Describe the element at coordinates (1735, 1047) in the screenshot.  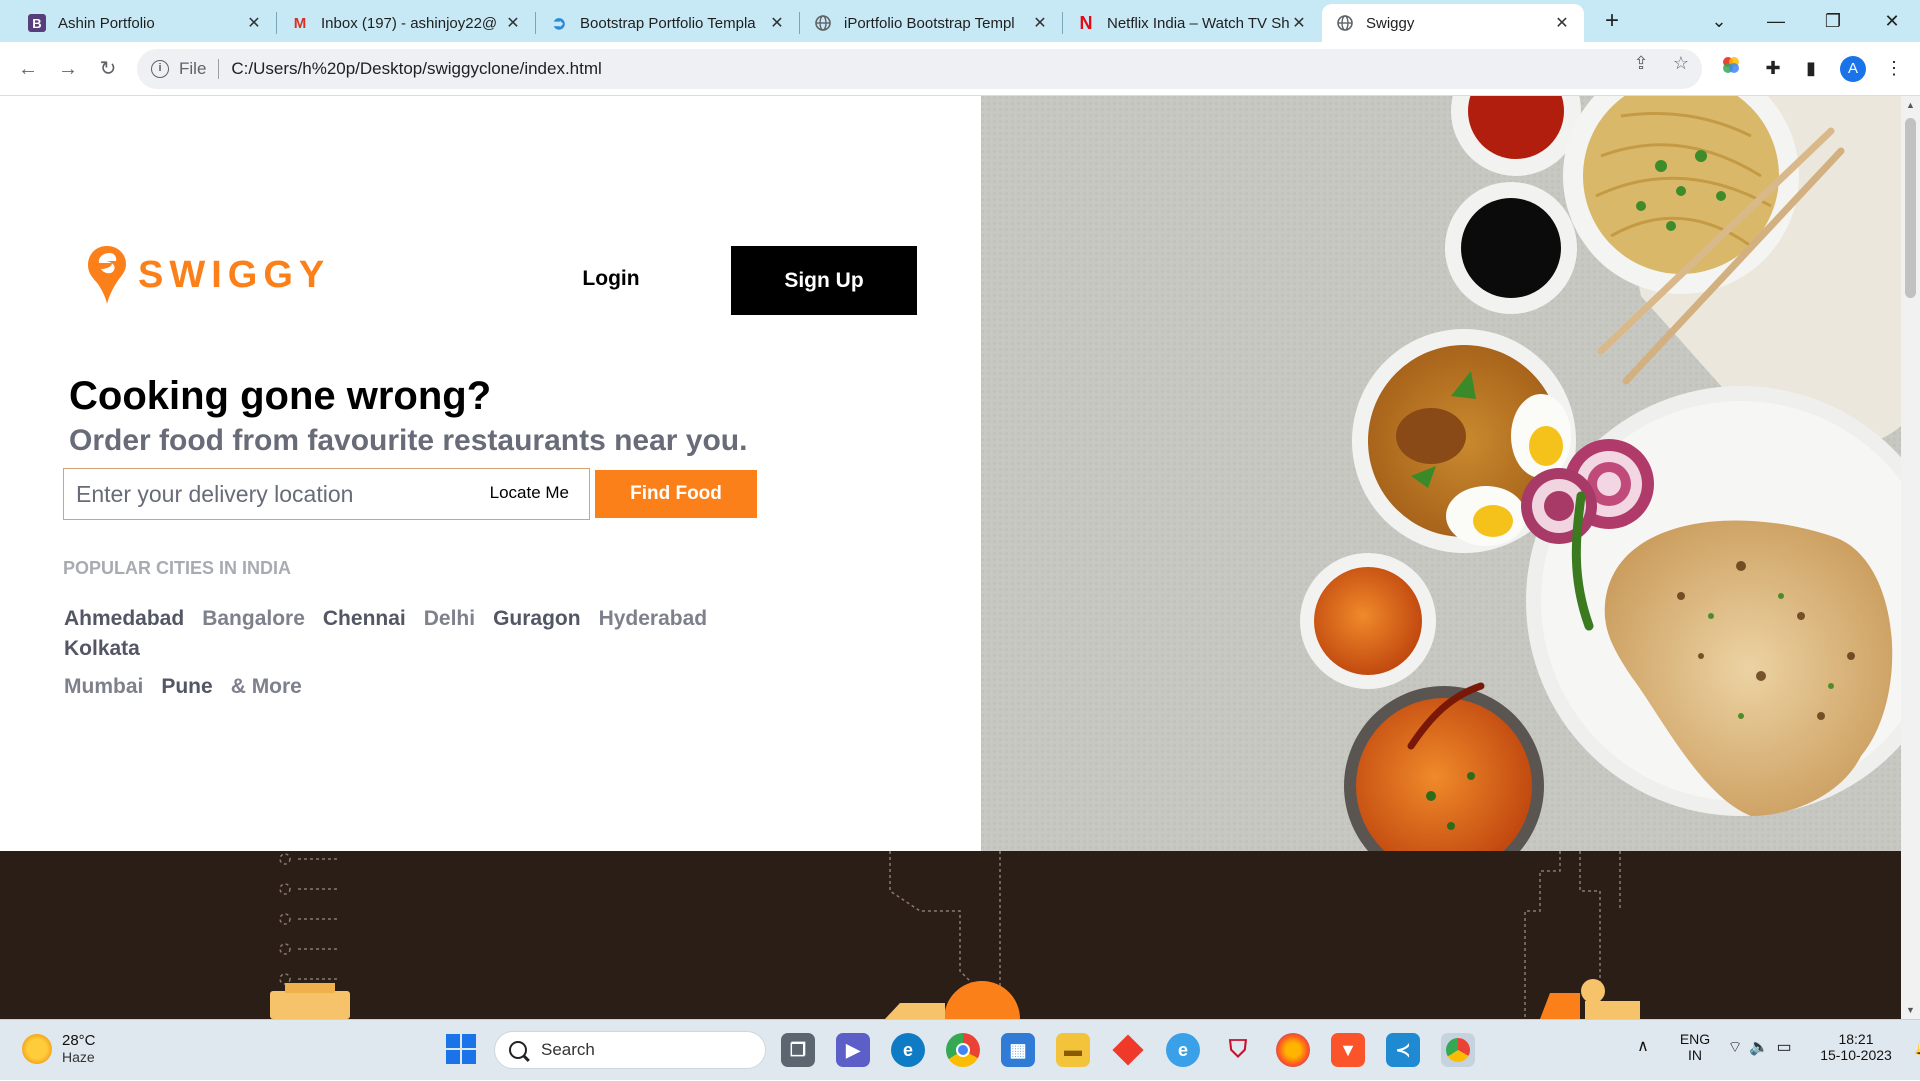
I see `wifi-icon: ⌔` at that location.